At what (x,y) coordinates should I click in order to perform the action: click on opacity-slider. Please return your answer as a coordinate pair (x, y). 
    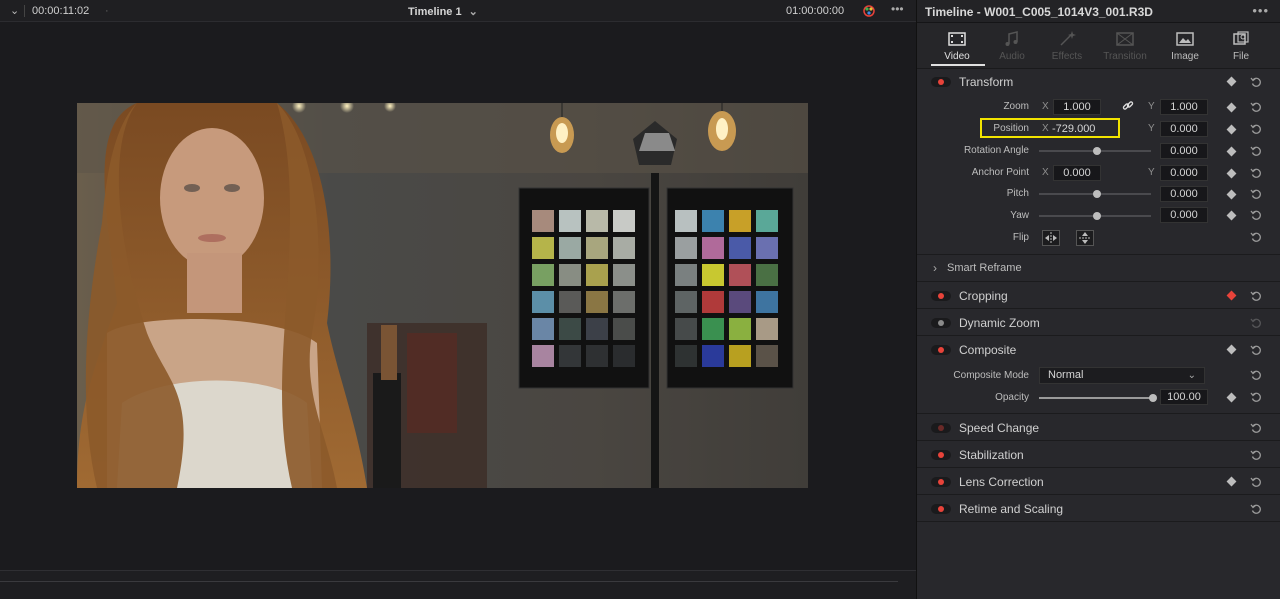
    Looking at the image, I should click on (1098, 398).